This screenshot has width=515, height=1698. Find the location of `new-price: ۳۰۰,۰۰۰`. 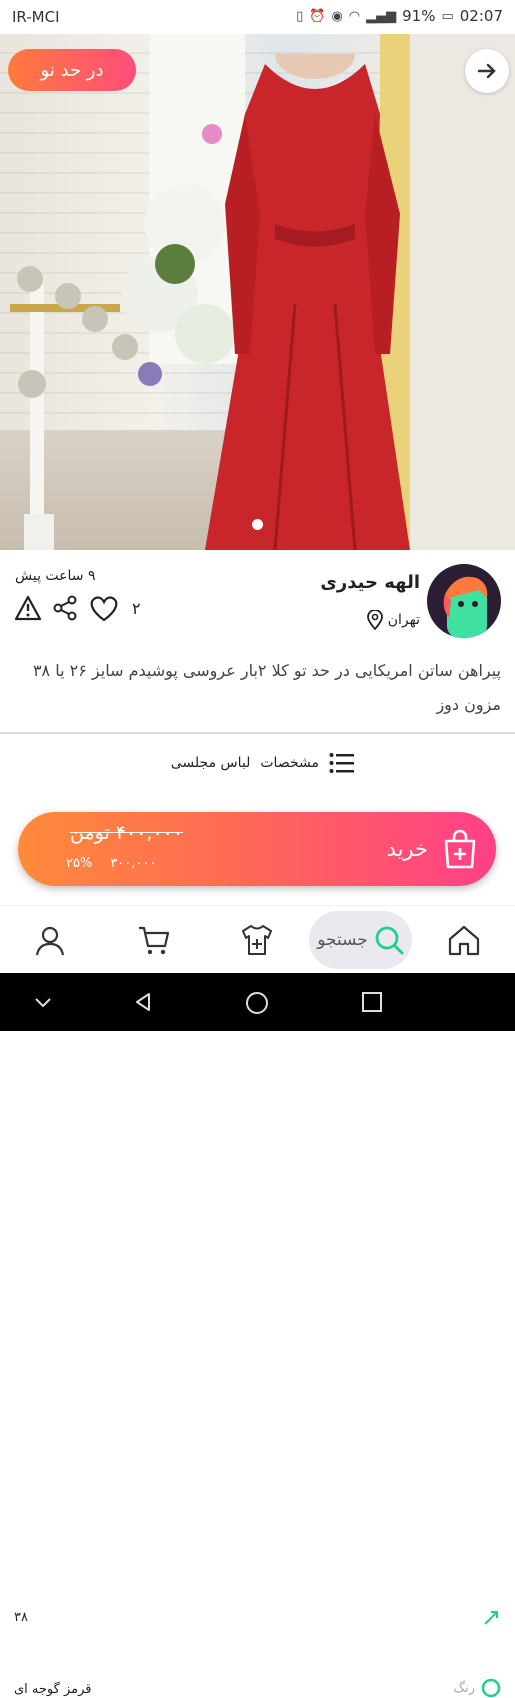

new-price: ۳۰۰,۰۰۰ is located at coordinates (133, 863).